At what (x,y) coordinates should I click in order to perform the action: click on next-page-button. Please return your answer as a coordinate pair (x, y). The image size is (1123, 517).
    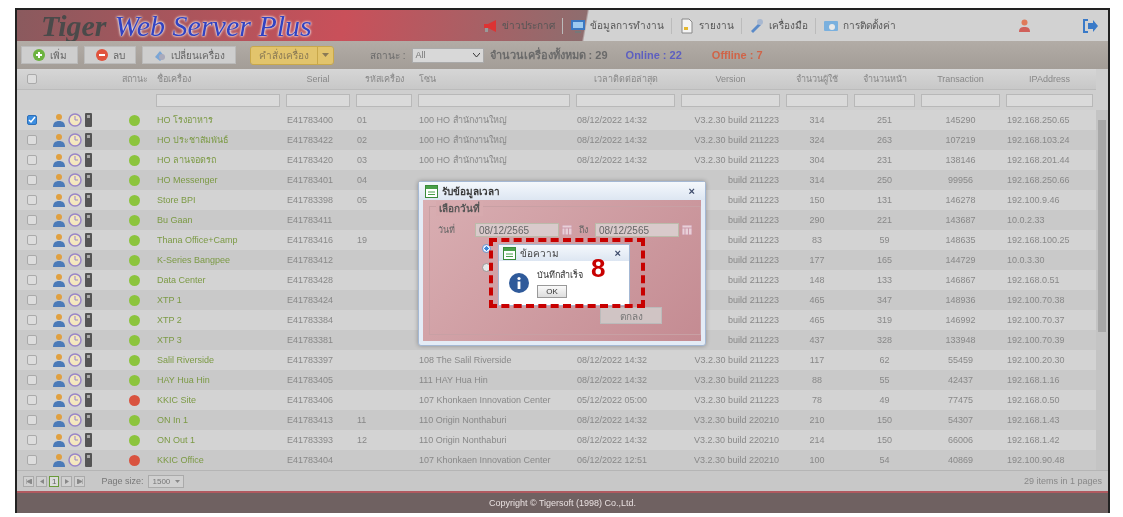
    Looking at the image, I should click on (67, 481).